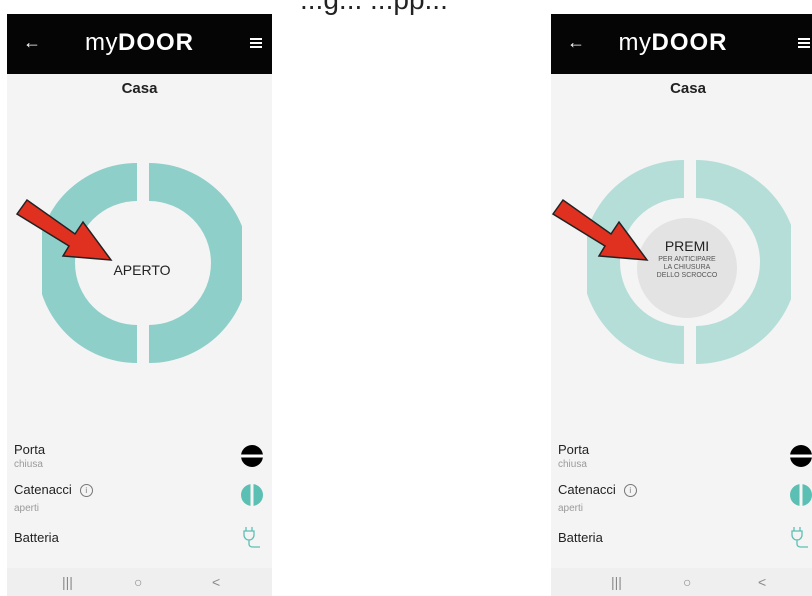 The width and height of the screenshot is (812, 596). What do you see at coordinates (687, 246) in the screenshot?
I see `premi-title: PREMI` at bounding box center [687, 246].